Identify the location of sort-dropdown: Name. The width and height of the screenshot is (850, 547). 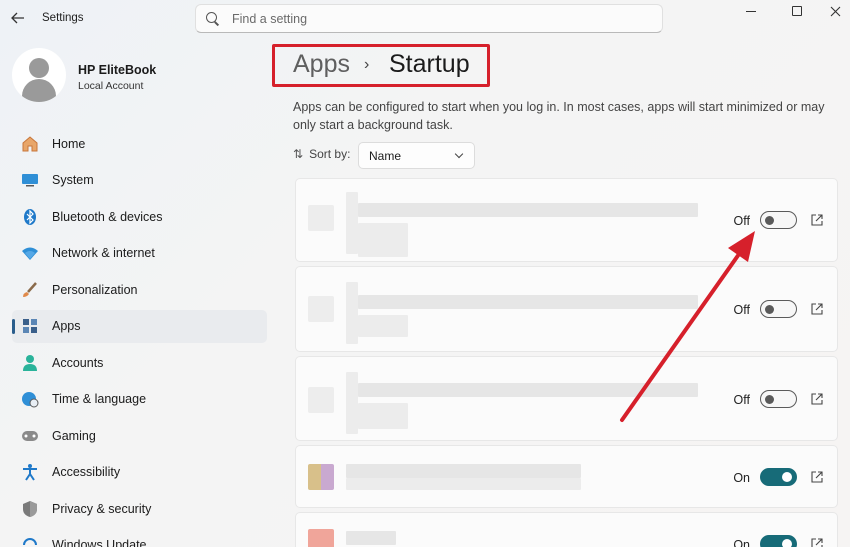
(416, 155).